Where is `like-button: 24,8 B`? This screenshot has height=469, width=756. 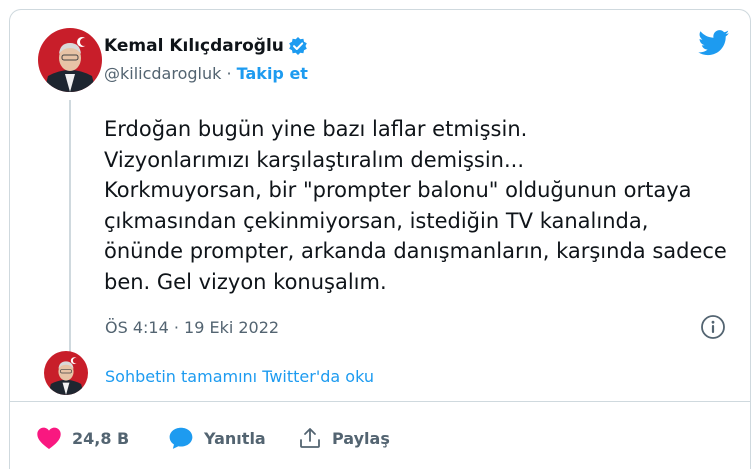
like-button: 24,8 B is located at coordinates (82, 438).